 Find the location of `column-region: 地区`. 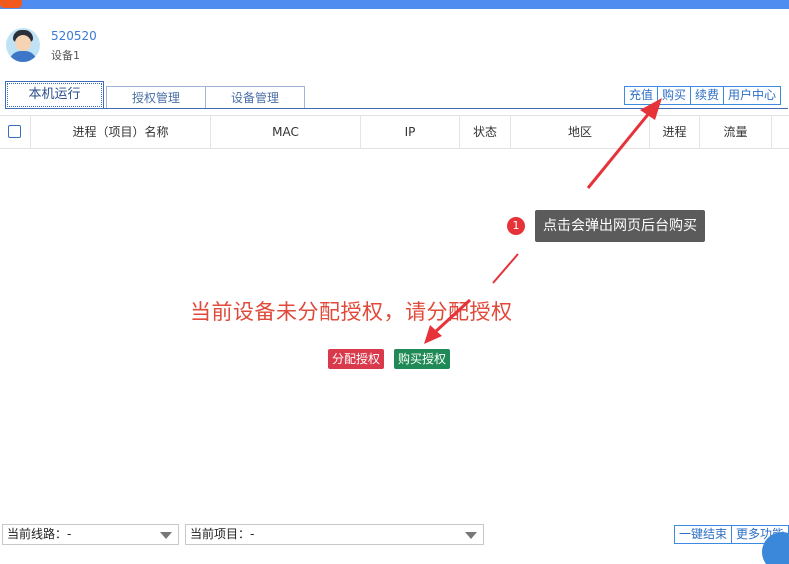

column-region: 地区 is located at coordinates (580, 132).